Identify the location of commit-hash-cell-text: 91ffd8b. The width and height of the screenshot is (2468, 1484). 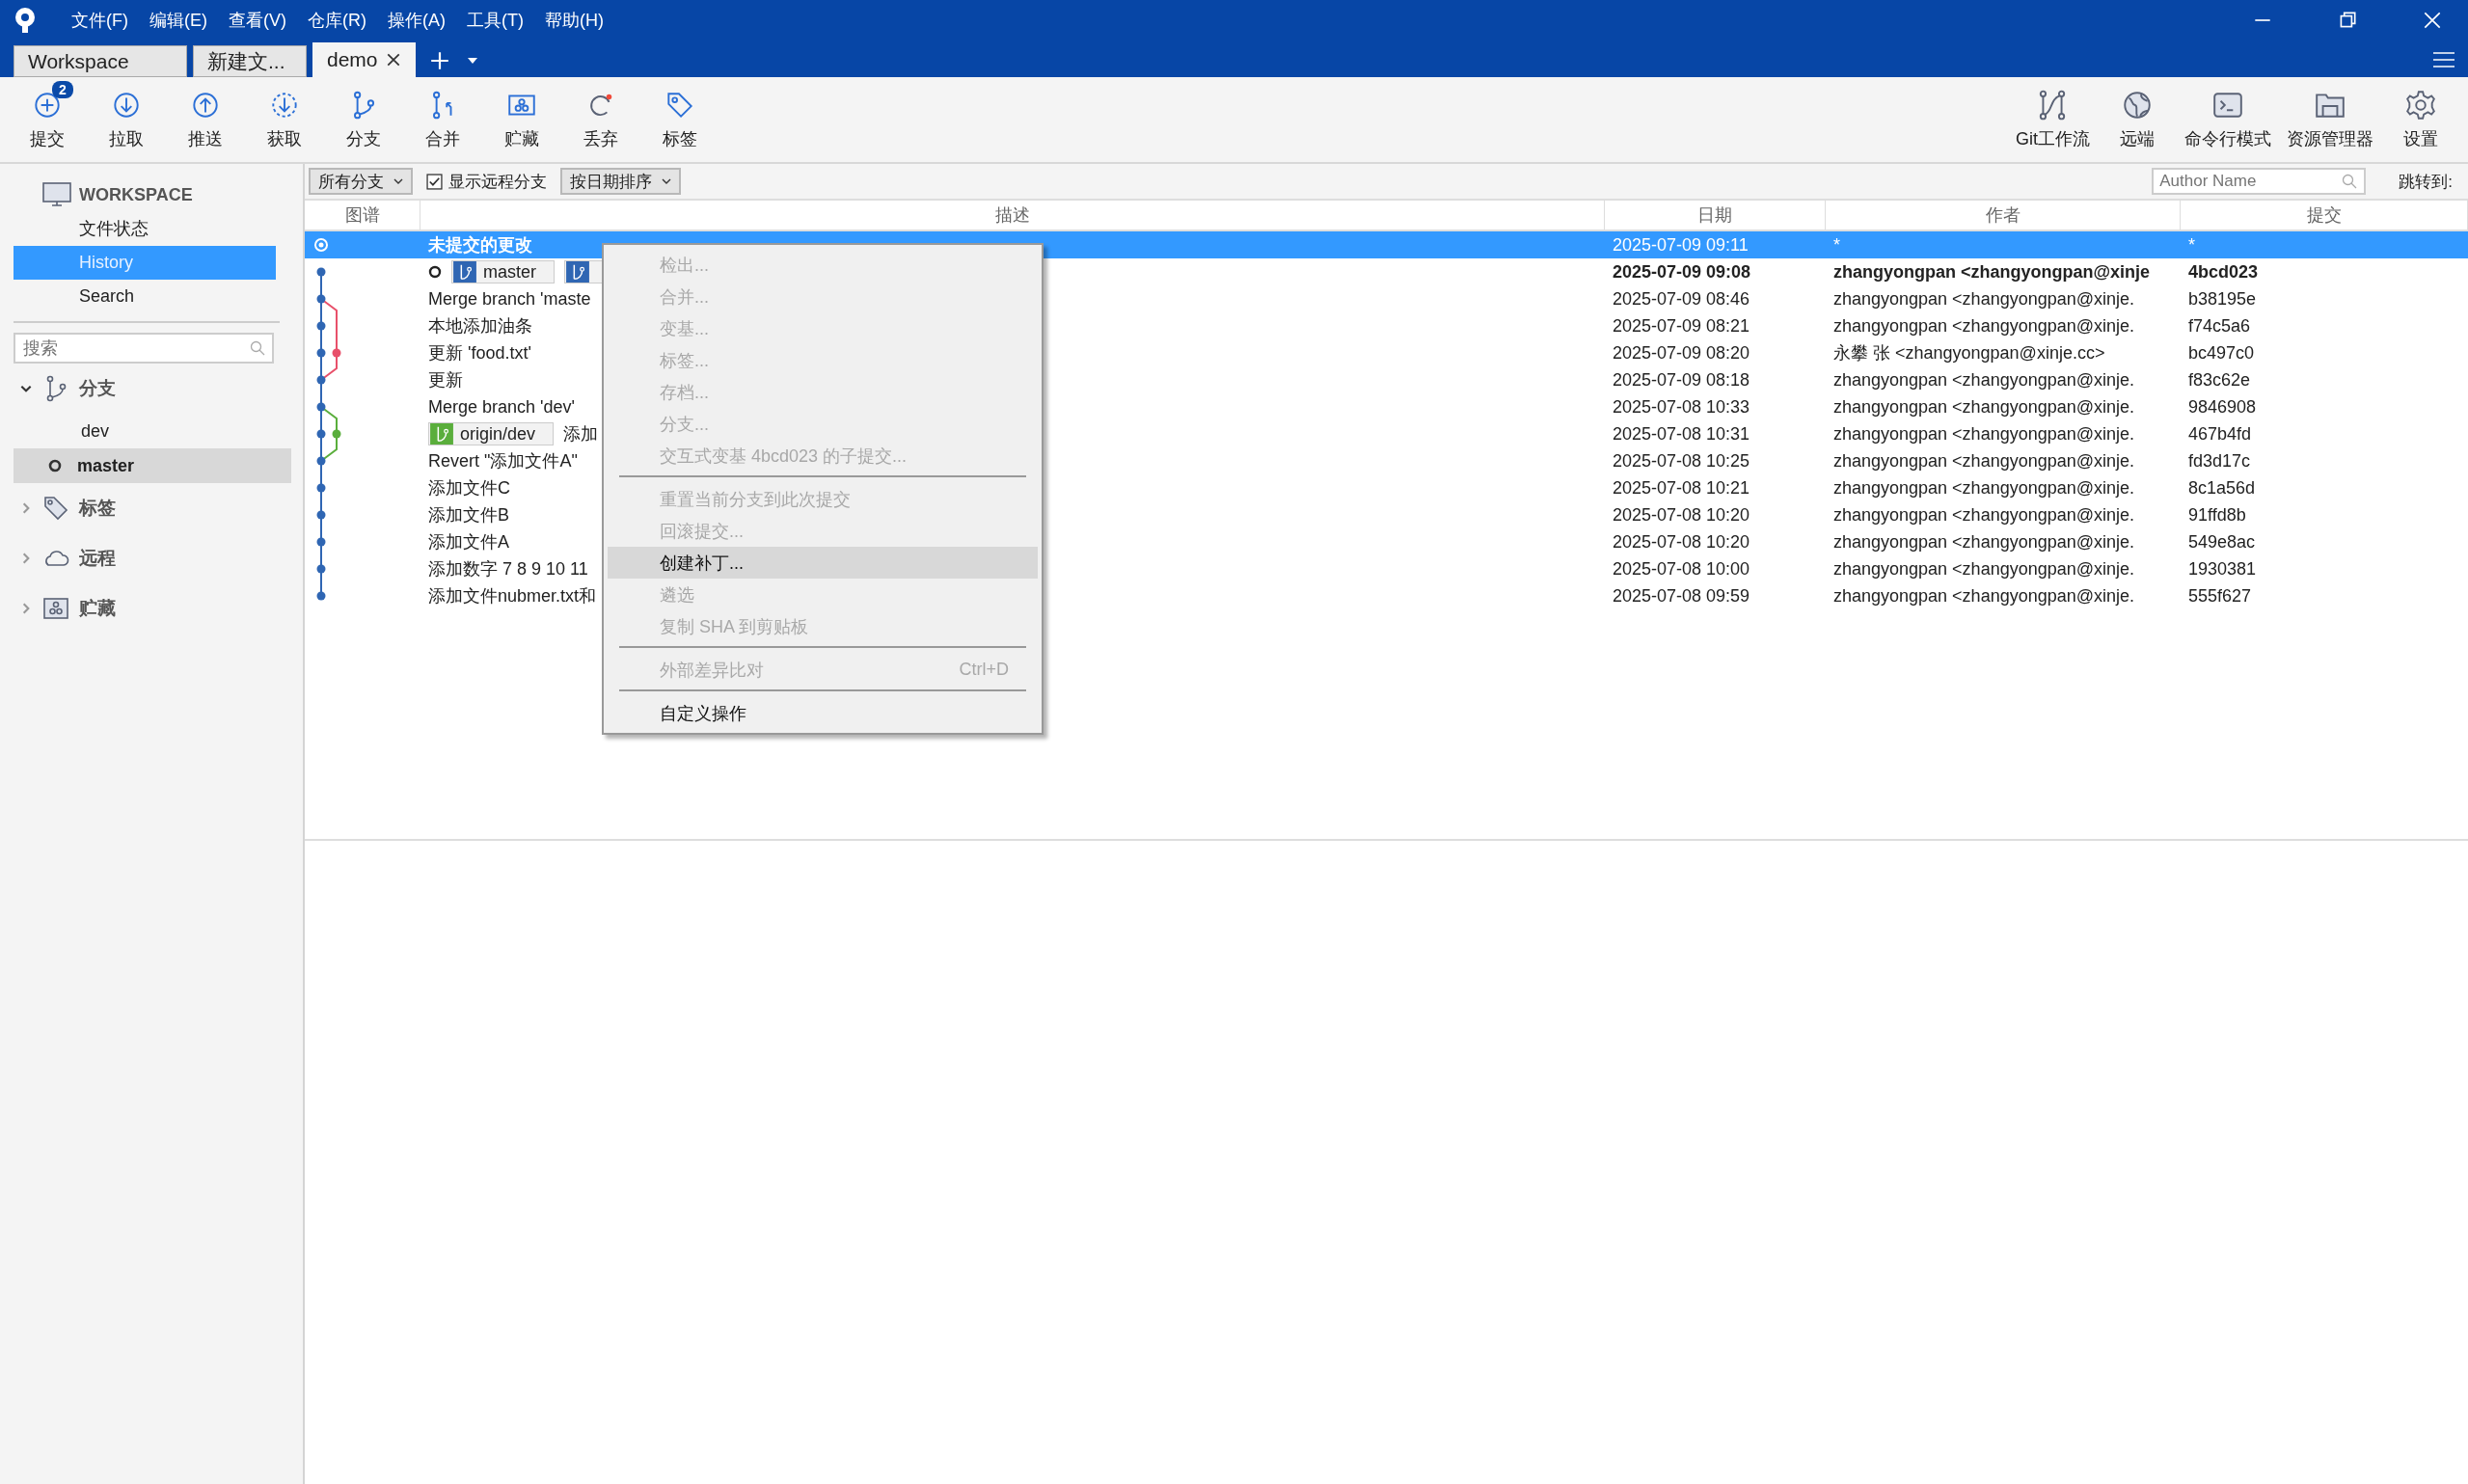
(2217, 515).